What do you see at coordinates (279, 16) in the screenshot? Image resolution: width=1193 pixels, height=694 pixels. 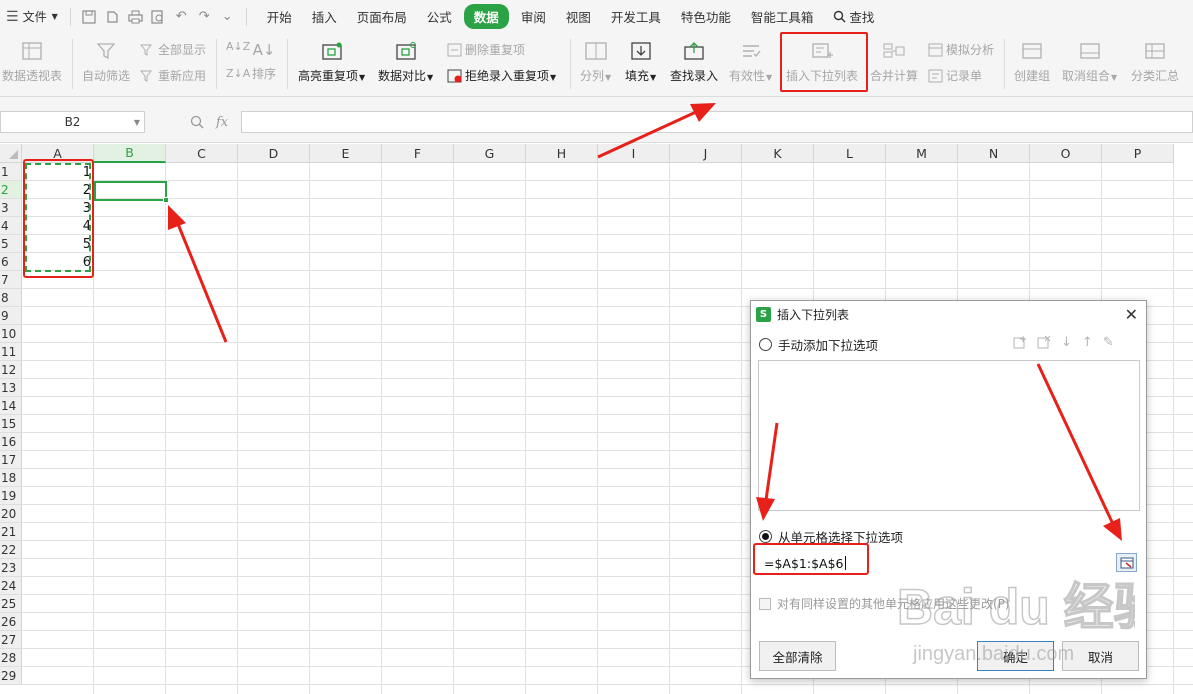 I see `tab-home: 开始` at bounding box center [279, 16].